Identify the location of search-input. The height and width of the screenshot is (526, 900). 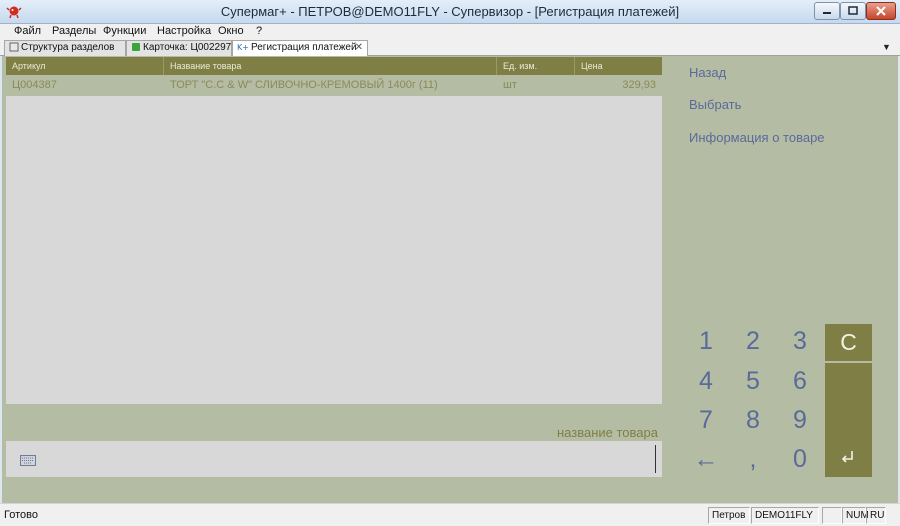
(334, 459).